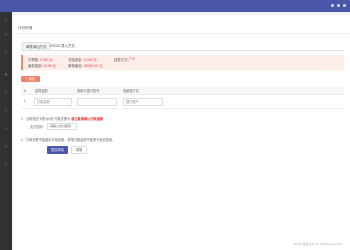  Describe the element at coordinates (183, 50) in the screenshot. I see `tab-divider` at that location.